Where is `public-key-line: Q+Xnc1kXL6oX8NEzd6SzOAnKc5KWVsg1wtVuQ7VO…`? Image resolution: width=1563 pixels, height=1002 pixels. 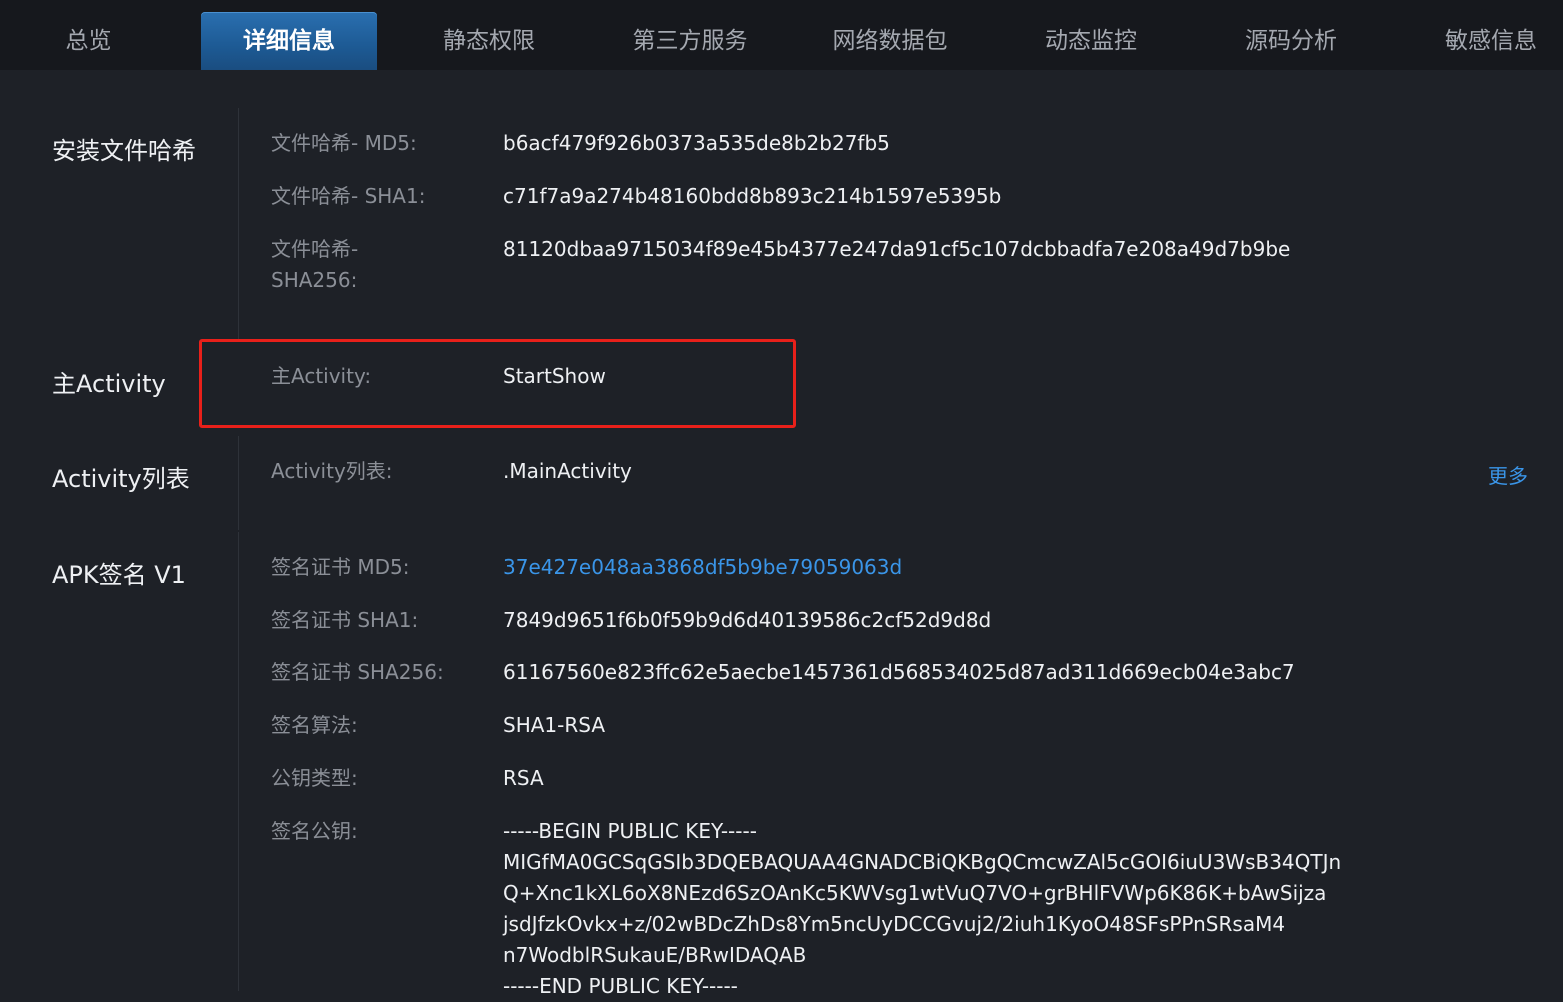
public-key-line: Q+Xnc1kXL6oX8NEzd6SzOAnKc5KWVsg1wtVuQ7VO… is located at coordinates (915, 893).